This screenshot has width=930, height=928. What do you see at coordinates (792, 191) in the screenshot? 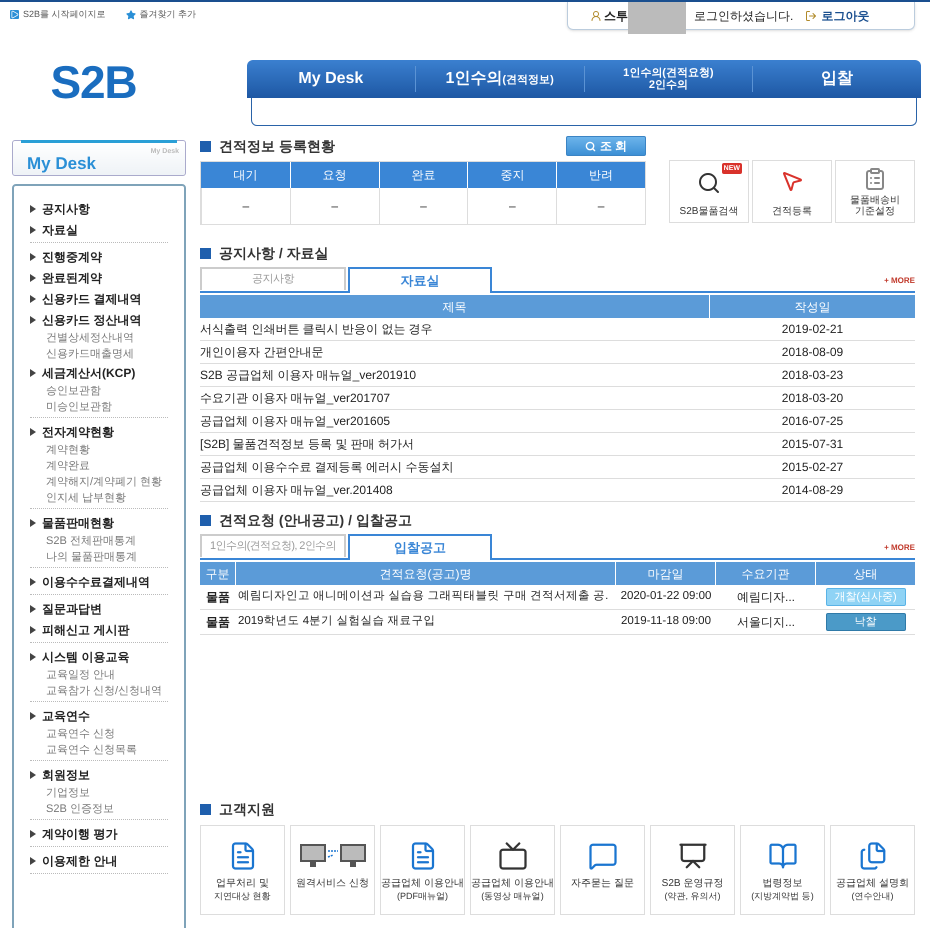
I see `quick-link-card: 견적등록` at bounding box center [792, 191].